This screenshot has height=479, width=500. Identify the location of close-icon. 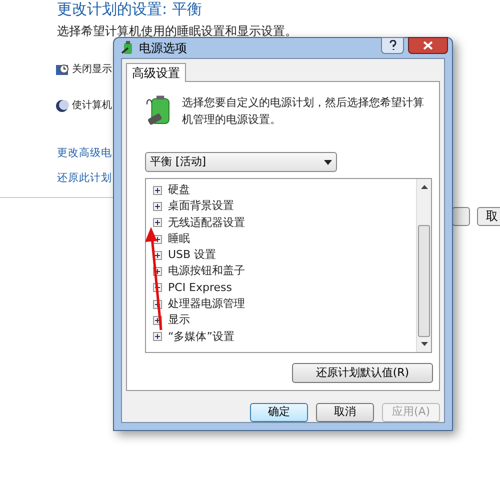
(428, 45).